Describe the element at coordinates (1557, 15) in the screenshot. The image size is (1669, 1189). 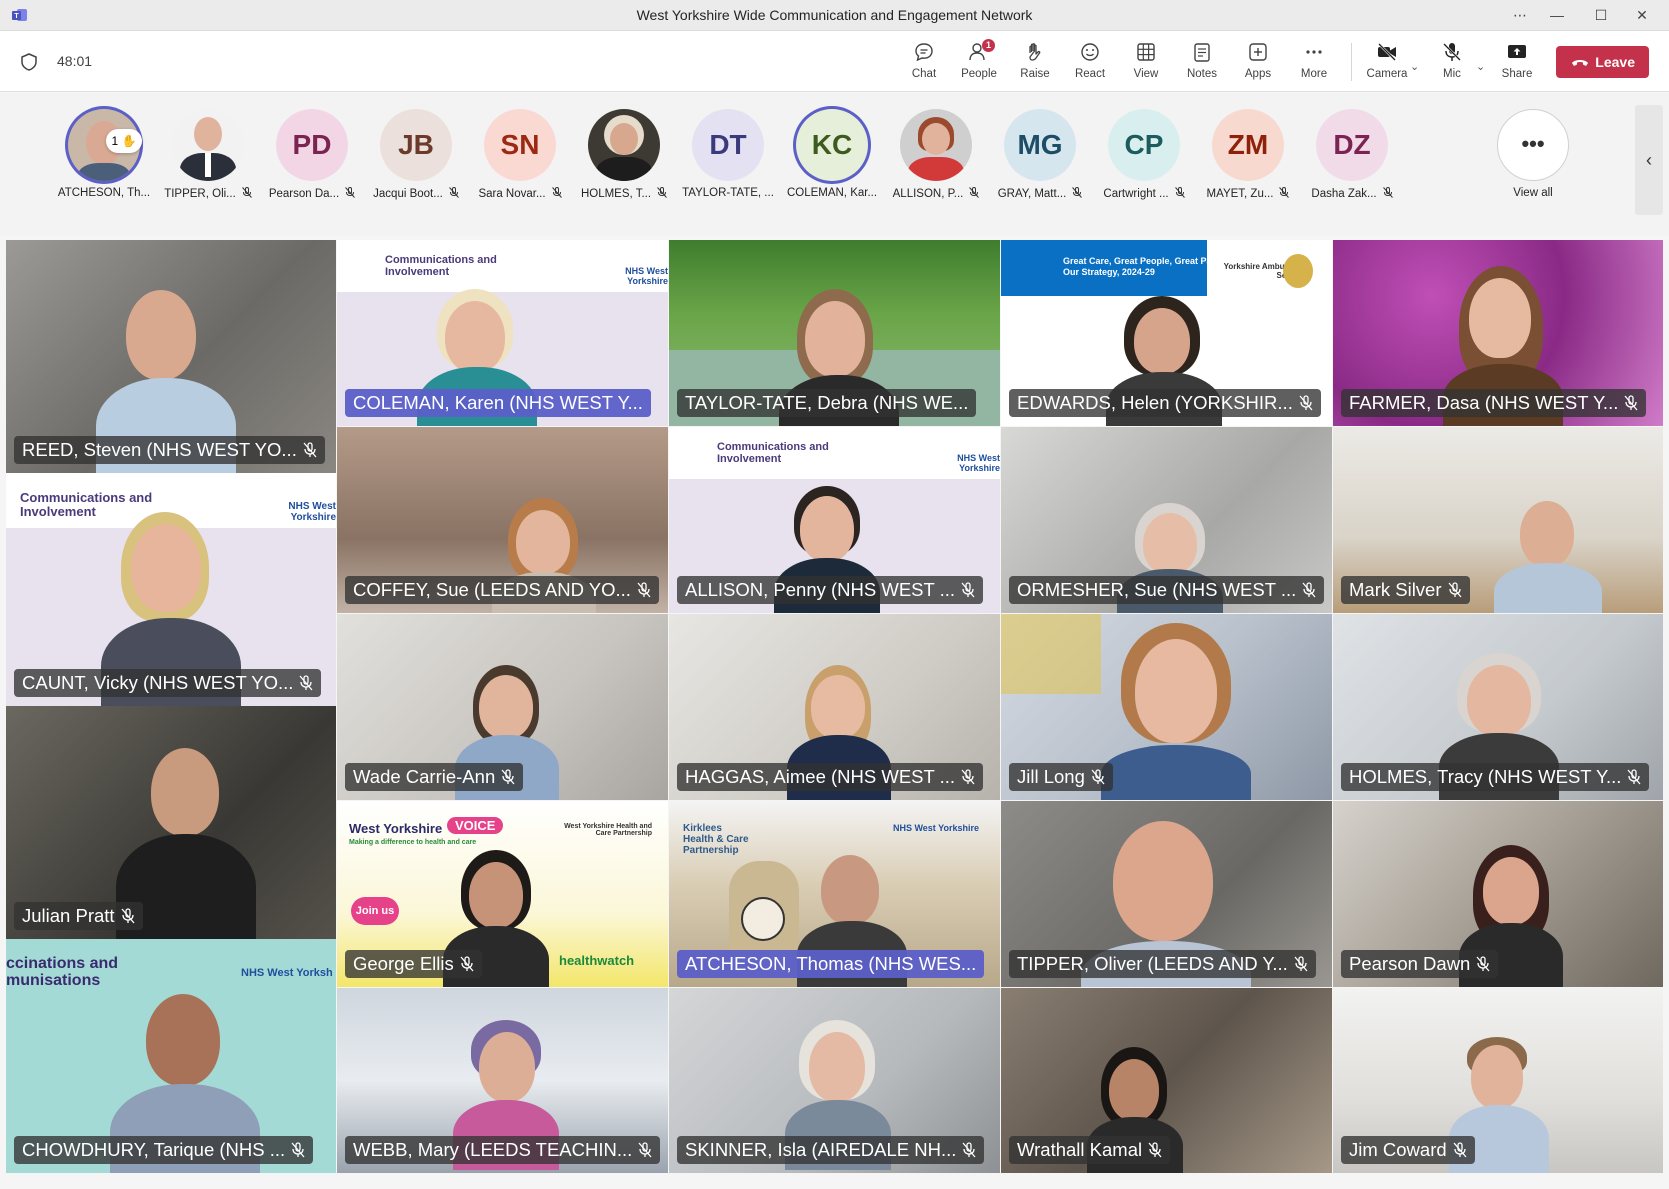
I see `minimize-button: —` at that location.